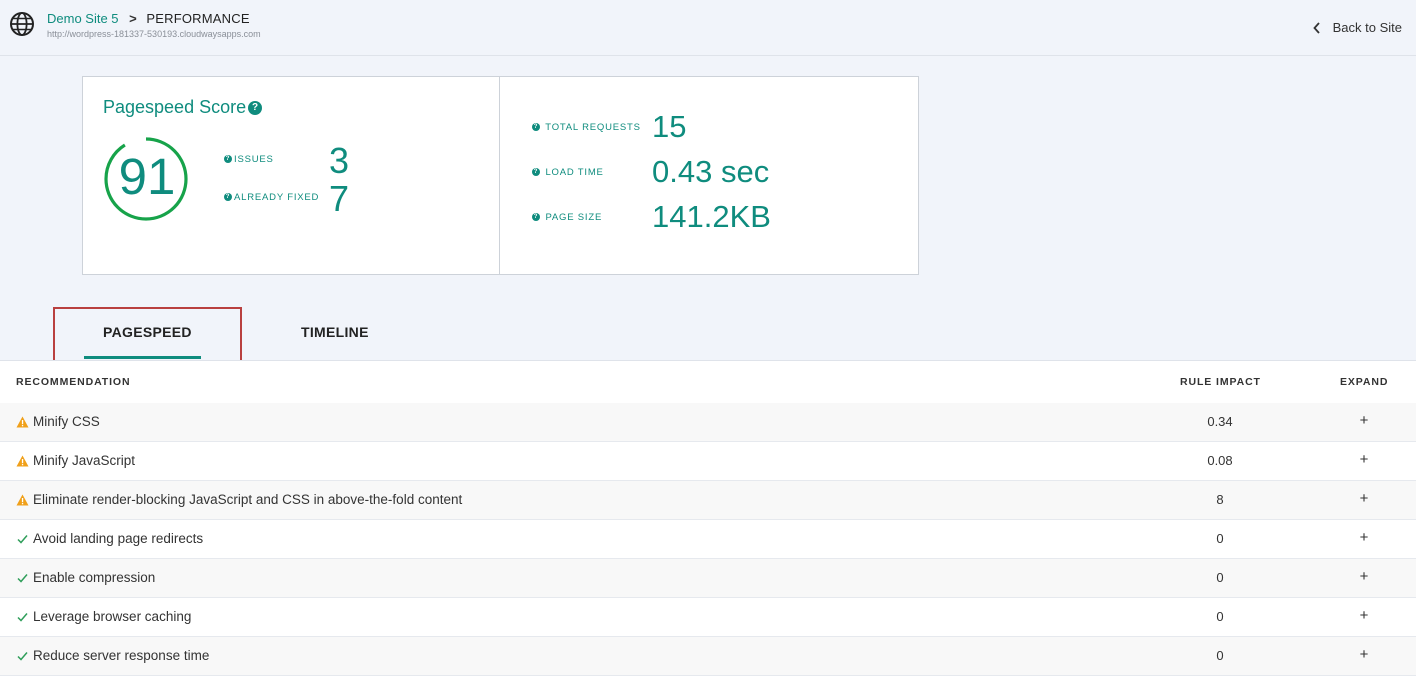 The height and width of the screenshot is (676, 1416). What do you see at coordinates (118, 538) in the screenshot?
I see `recommendation-text: Avoid landing page redirects` at bounding box center [118, 538].